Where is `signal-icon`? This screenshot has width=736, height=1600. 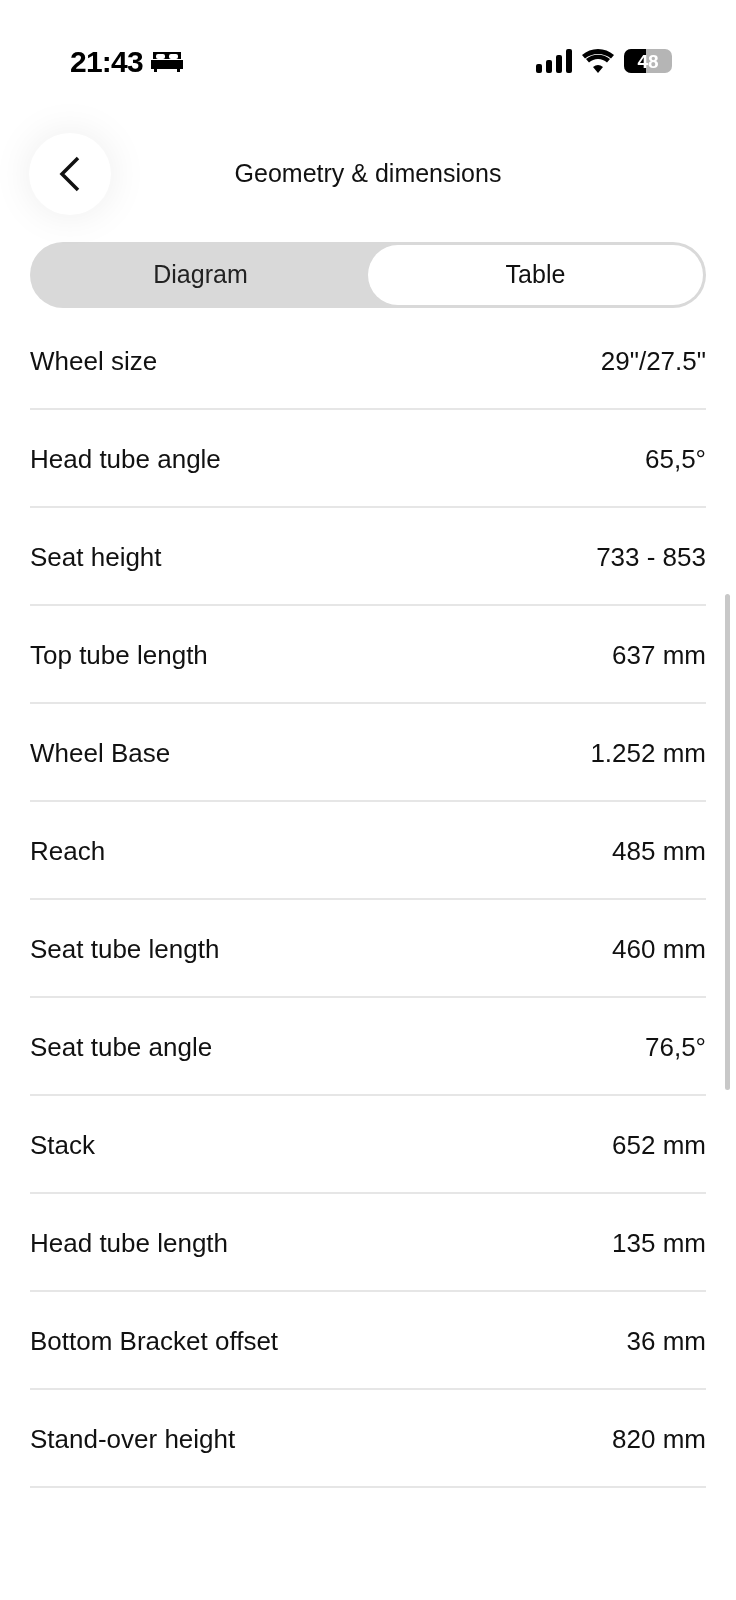 signal-icon is located at coordinates (554, 61).